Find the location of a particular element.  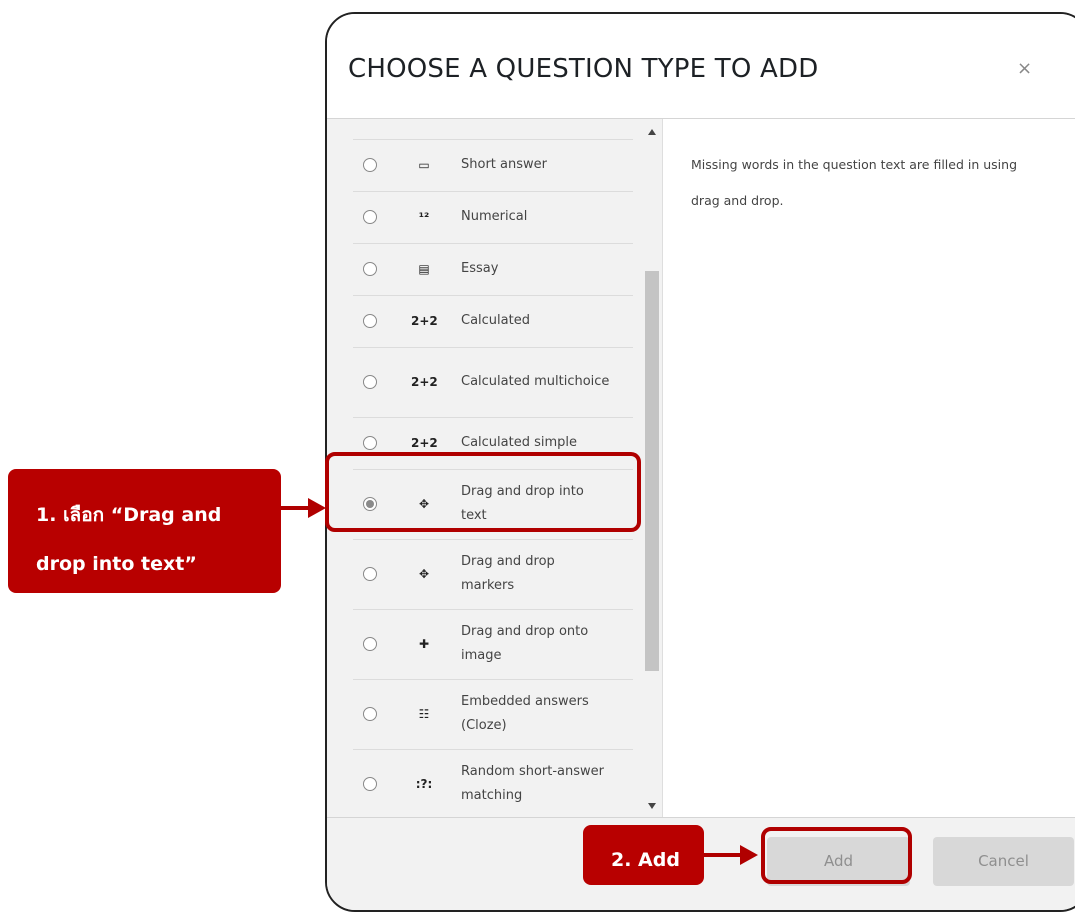

question-type-option: ¹² Numerical is located at coordinates (482, 217).